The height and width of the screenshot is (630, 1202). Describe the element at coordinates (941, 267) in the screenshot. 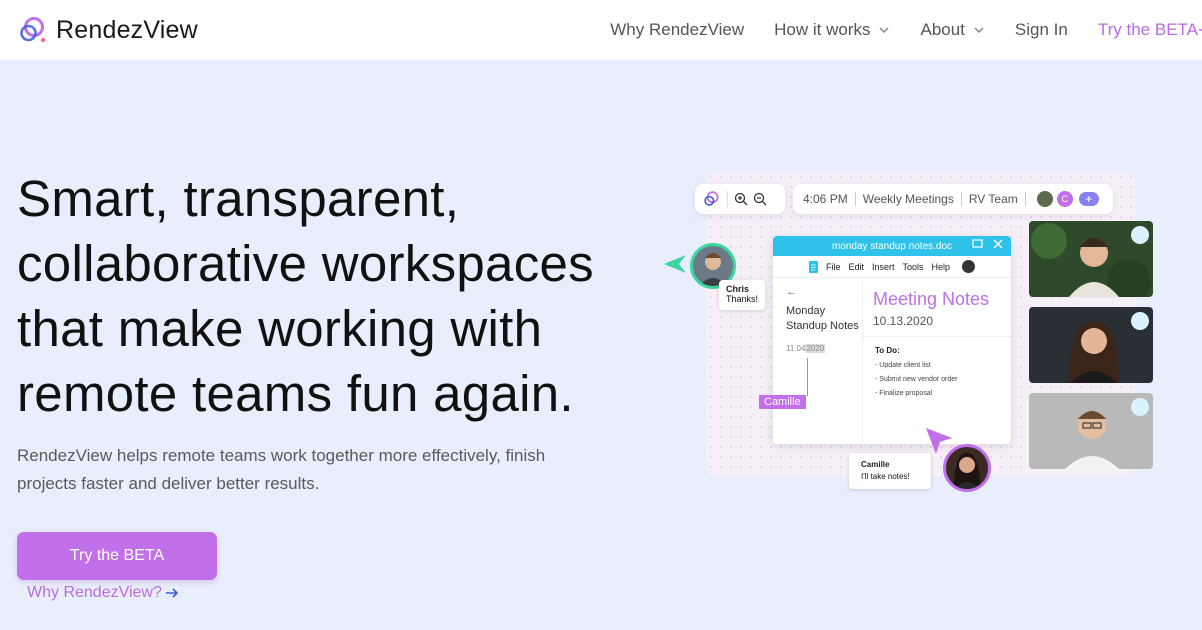

I see `menu-help: Help` at that location.